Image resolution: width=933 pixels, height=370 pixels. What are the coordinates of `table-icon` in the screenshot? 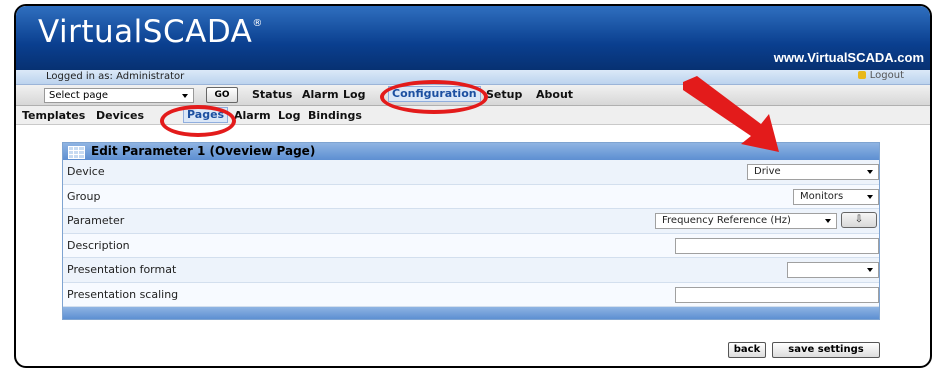 It's located at (76, 152).